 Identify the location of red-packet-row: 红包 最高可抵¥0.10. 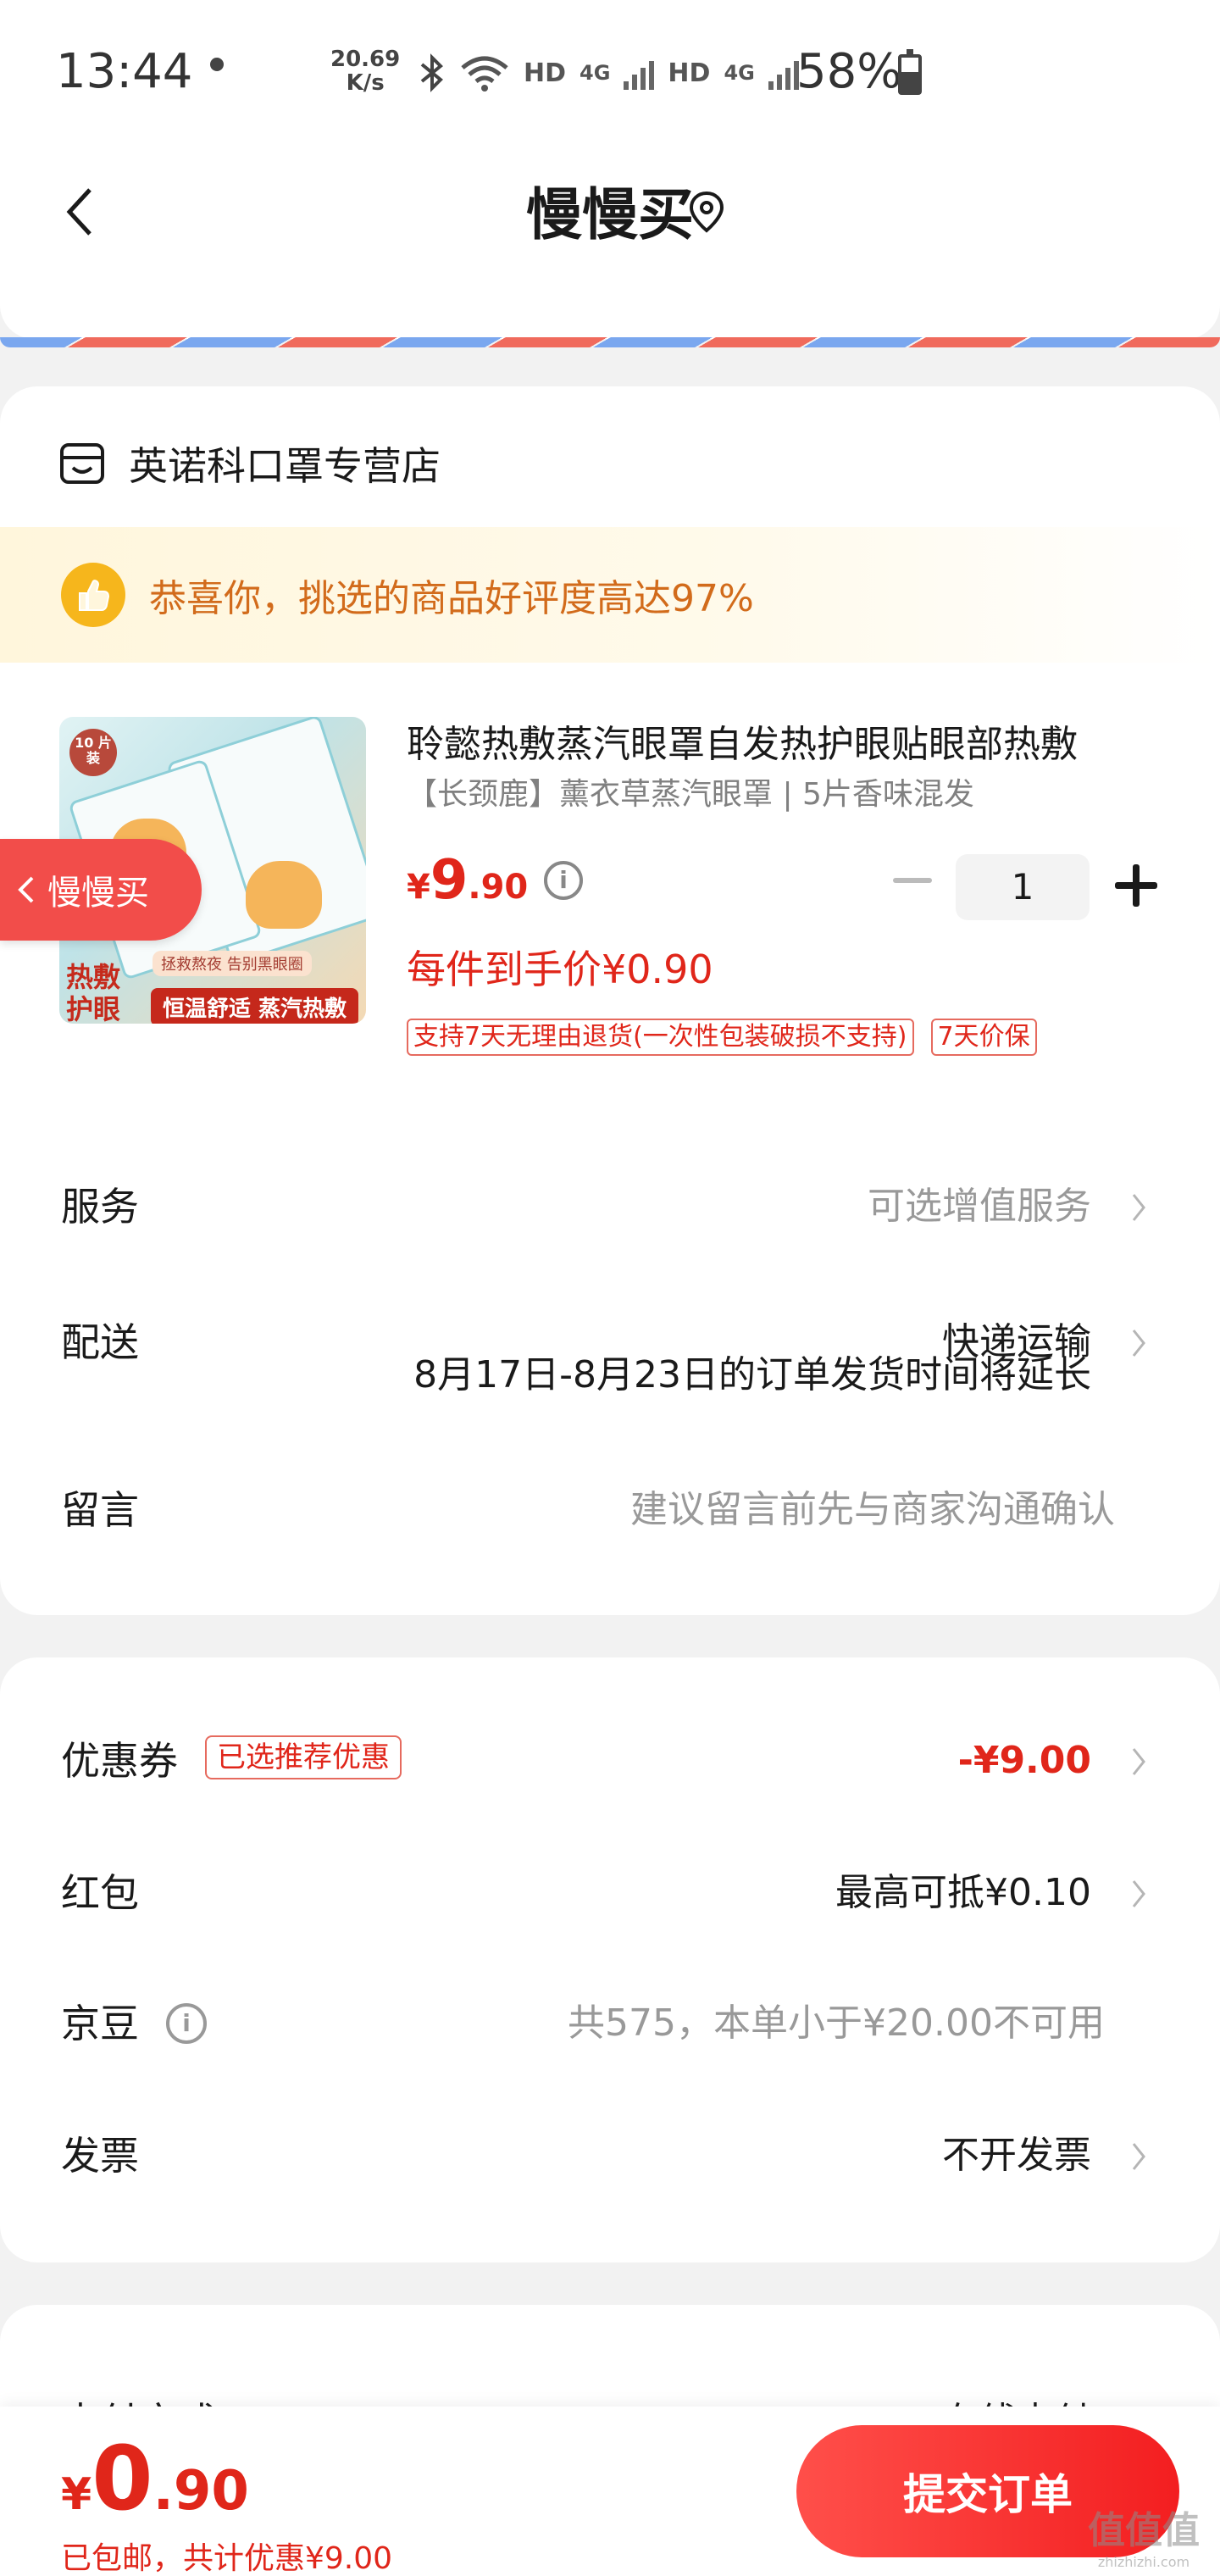
(610, 1893).